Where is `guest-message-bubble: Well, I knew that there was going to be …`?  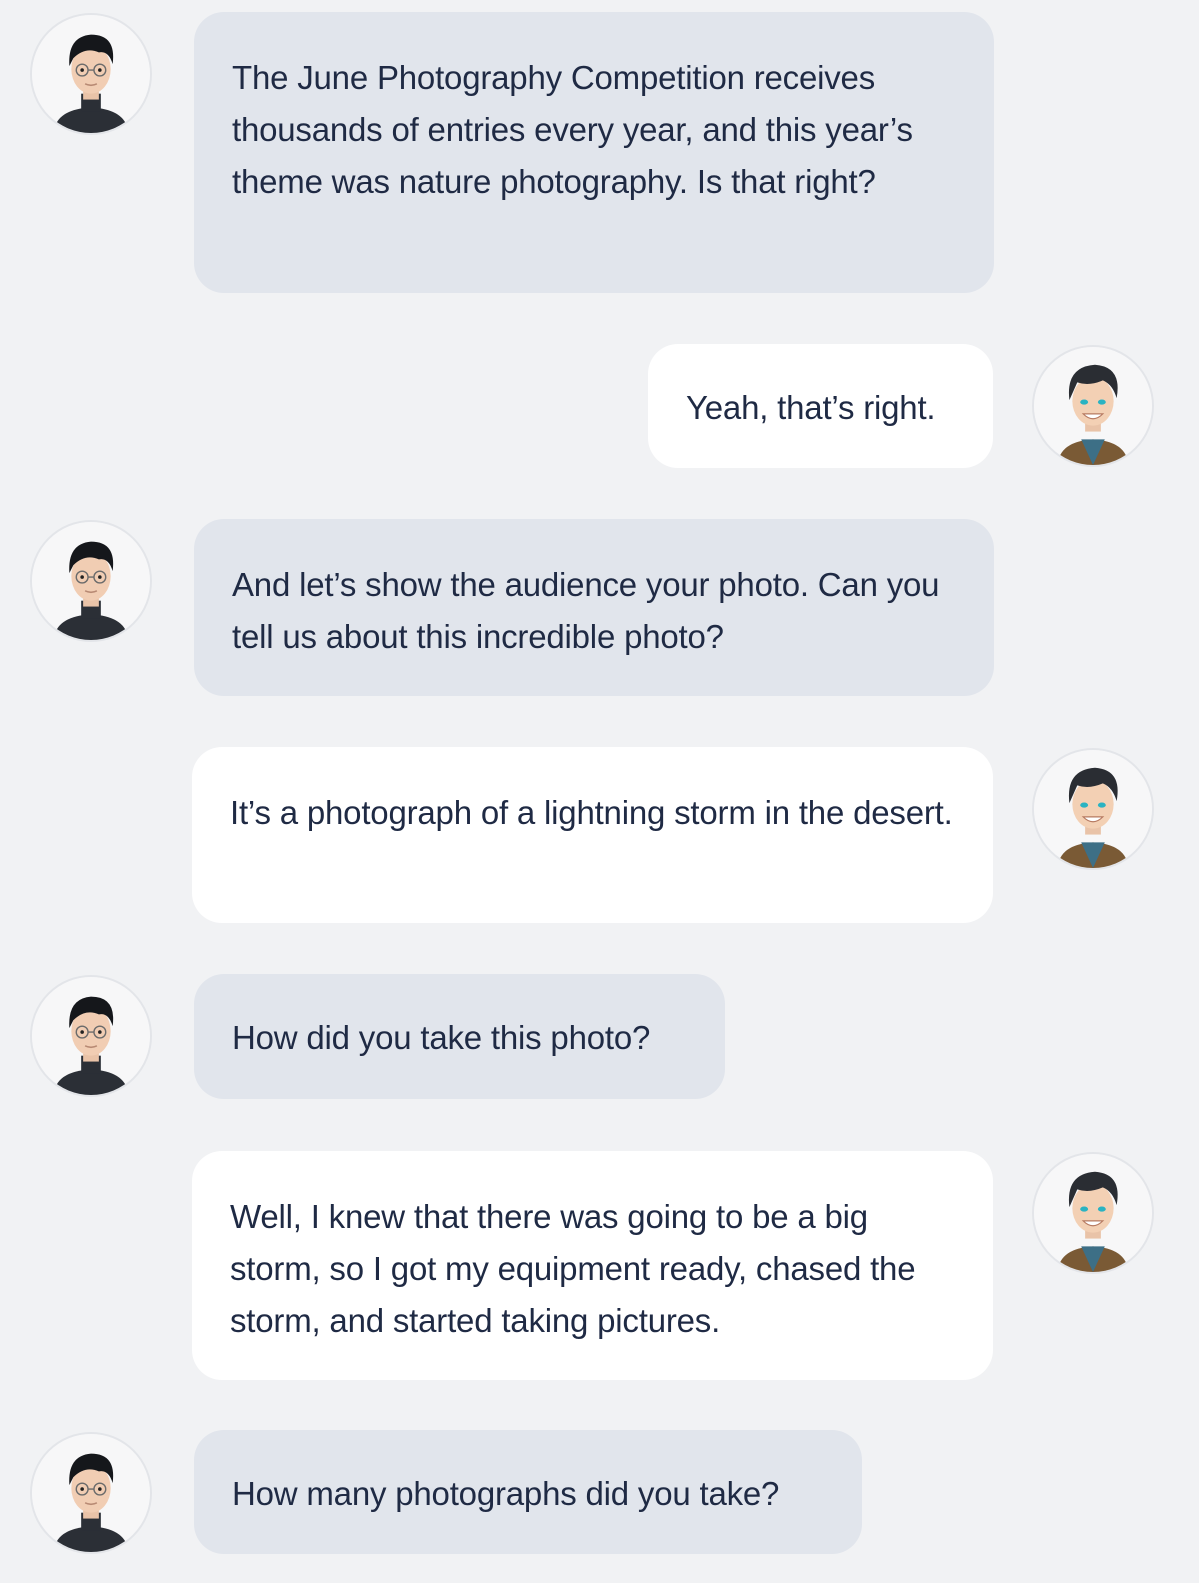
guest-message-bubble: Well, I knew that there was going to be … is located at coordinates (592, 1265).